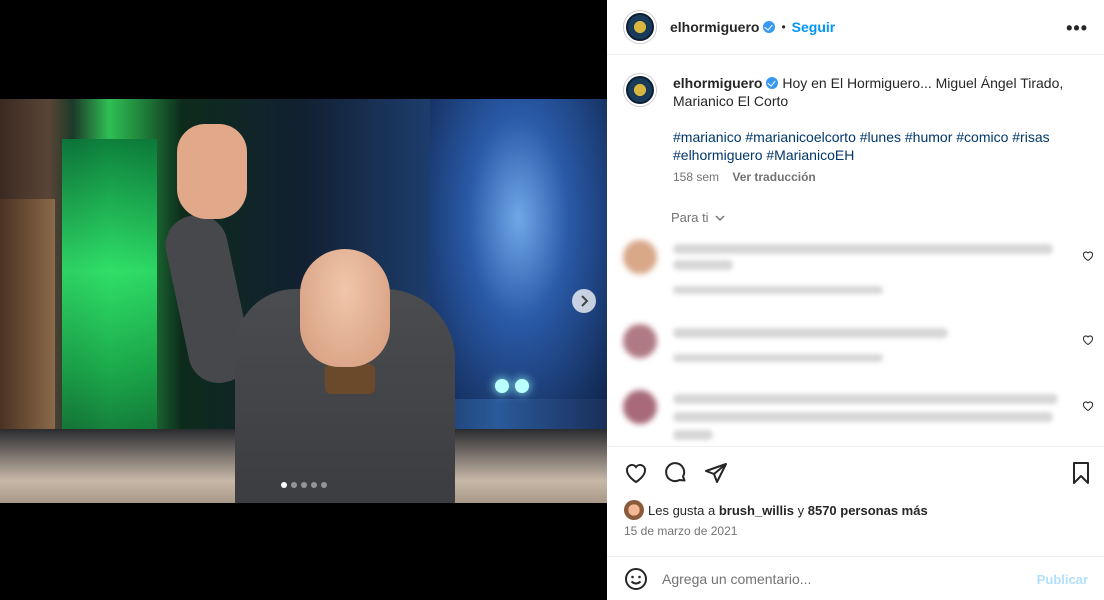 The height and width of the screenshot is (600, 1104). Describe the element at coordinates (714, 27) in the screenshot. I see `post-username: elhormiguero` at that location.